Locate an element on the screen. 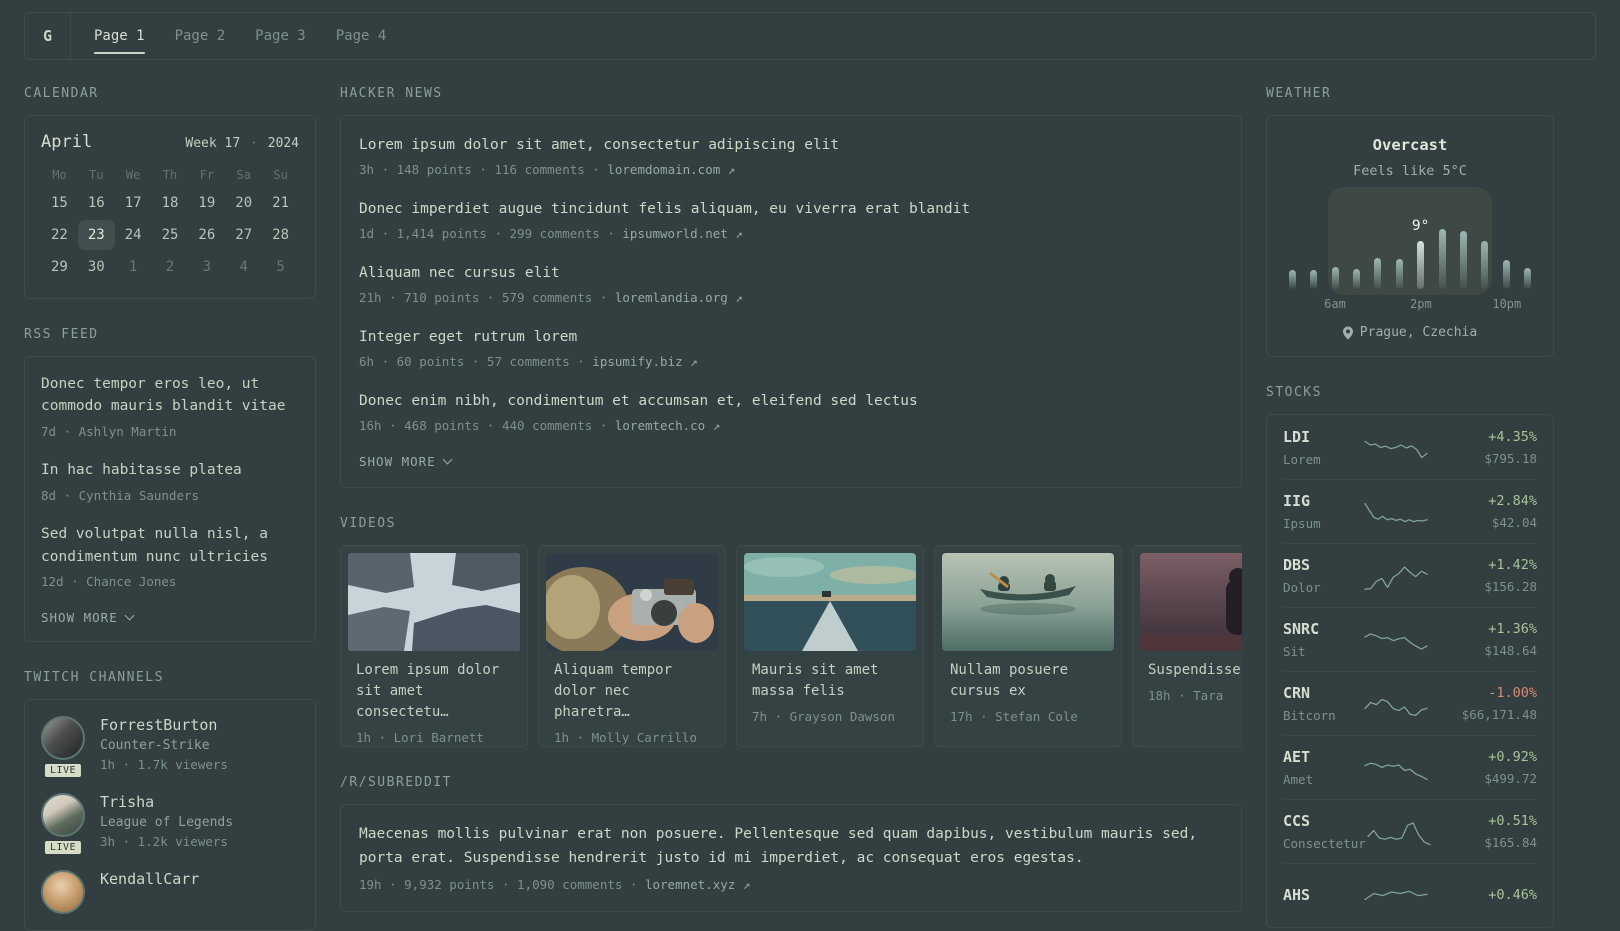 This screenshot has height=931, width=1620. calendar-day: 29 is located at coordinates (59, 267).